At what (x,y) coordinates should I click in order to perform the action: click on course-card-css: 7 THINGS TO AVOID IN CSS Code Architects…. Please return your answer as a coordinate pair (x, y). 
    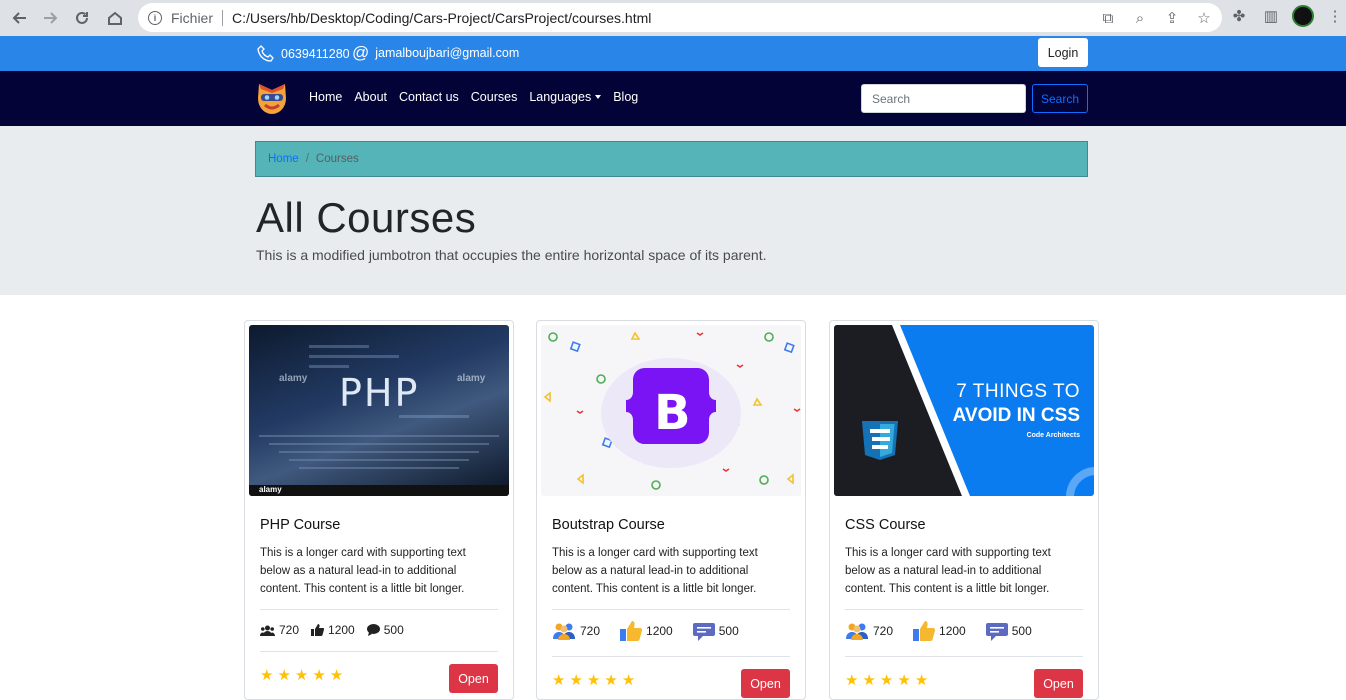
    Looking at the image, I should click on (964, 510).